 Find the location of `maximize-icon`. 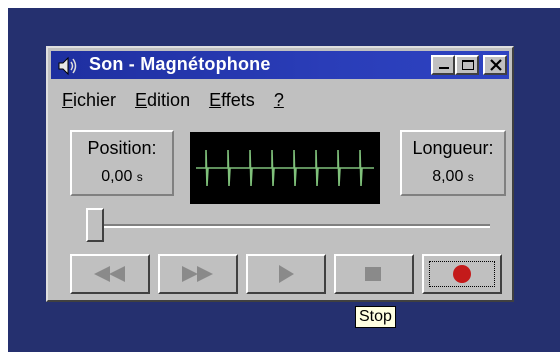

maximize-icon is located at coordinates (468, 65).